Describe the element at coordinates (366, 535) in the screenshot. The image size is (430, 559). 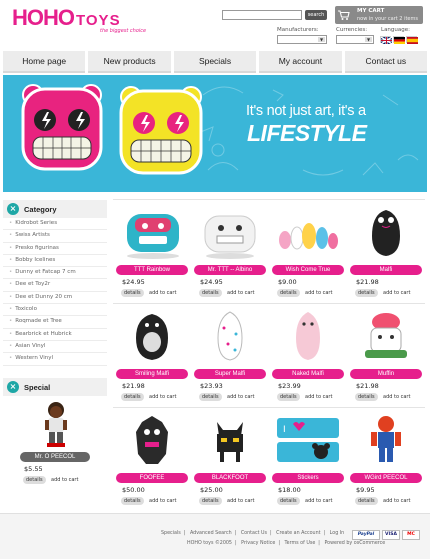
I see `paypal-icon: PayPal` at that location.